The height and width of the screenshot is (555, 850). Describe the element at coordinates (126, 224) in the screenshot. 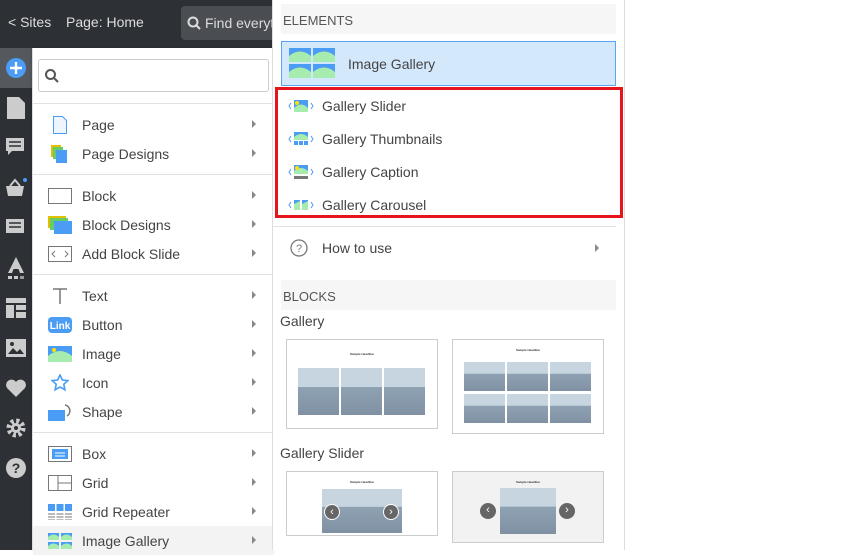

I see `menu-item-label: Block Designs` at that location.